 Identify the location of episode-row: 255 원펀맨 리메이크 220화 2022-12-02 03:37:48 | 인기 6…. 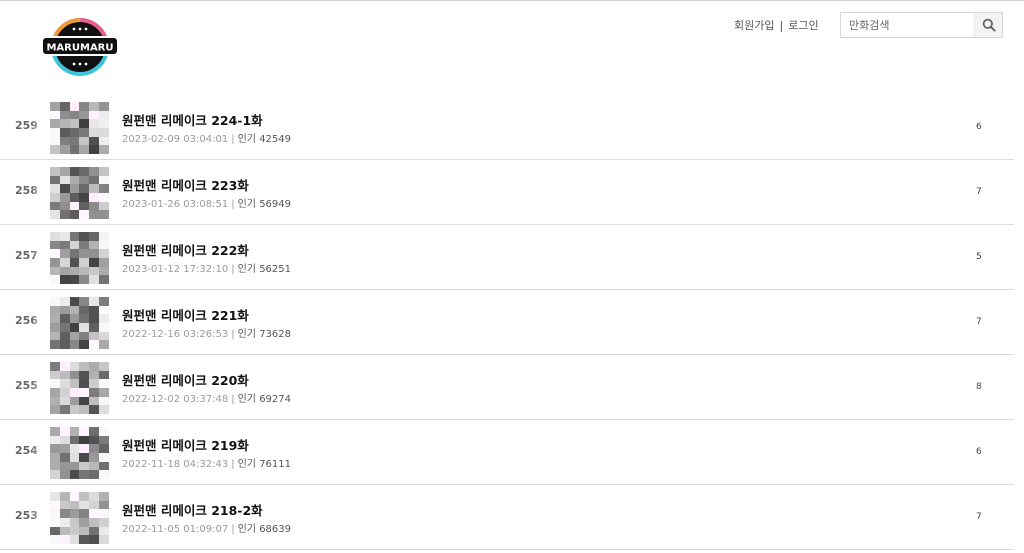
(507, 387).